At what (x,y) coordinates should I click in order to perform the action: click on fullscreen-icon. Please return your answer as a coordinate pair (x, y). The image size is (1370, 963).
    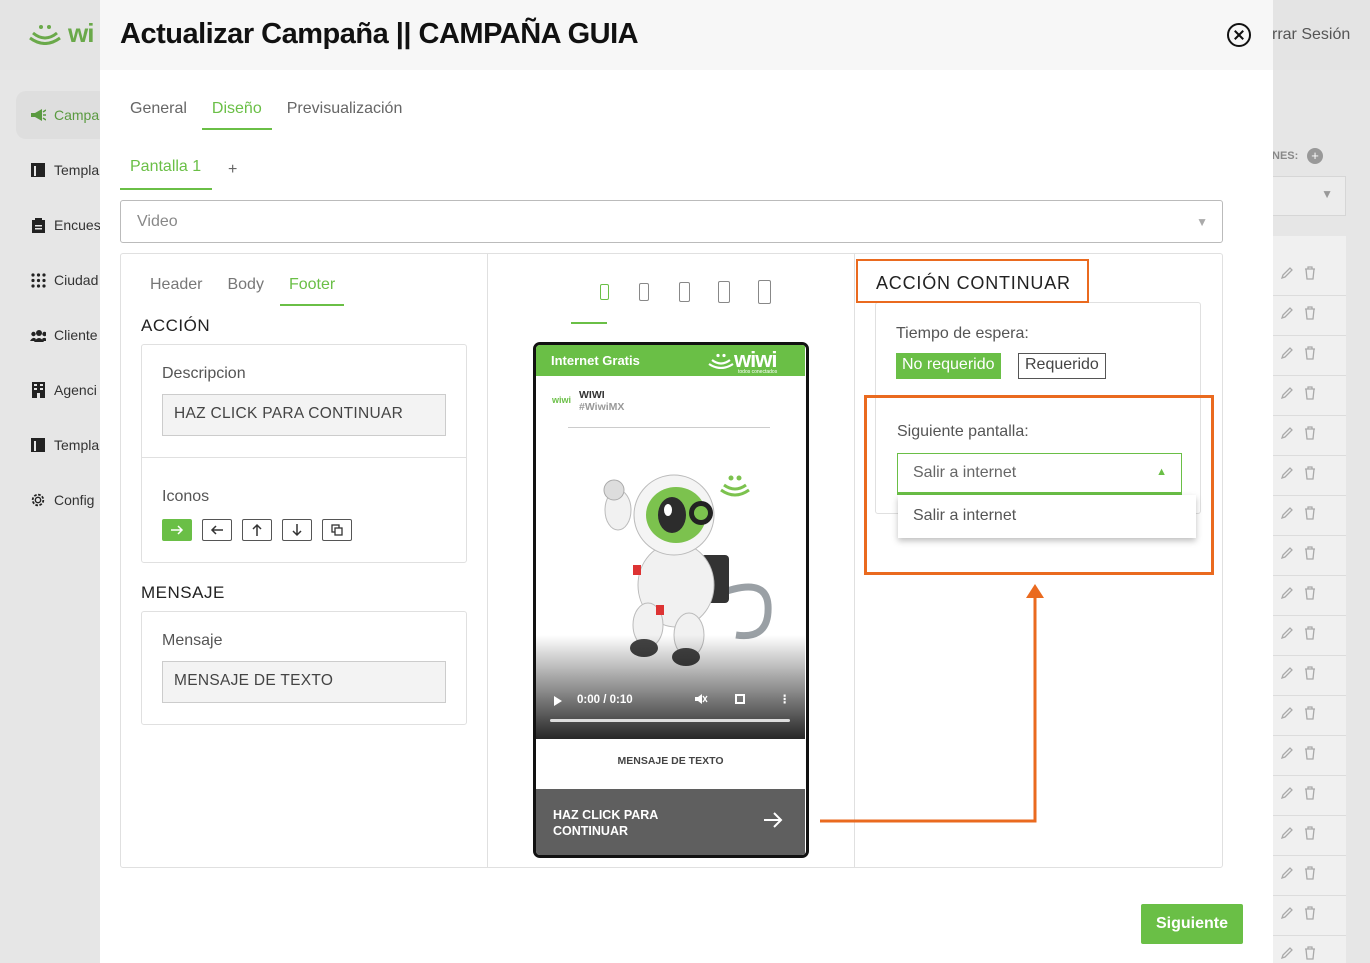
    Looking at the image, I should click on (740, 699).